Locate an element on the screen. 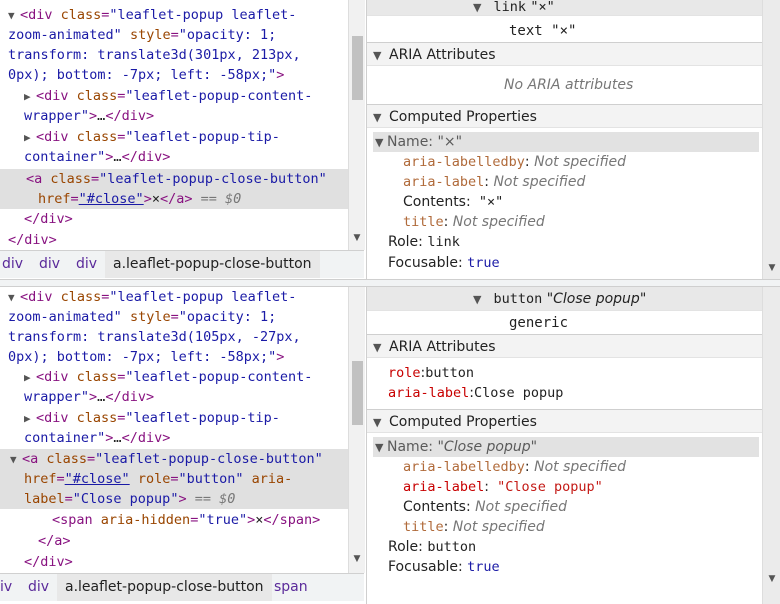 The height and width of the screenshot is (604, 780). breadcrumb-item: iv is located at coordinates (6, 587).